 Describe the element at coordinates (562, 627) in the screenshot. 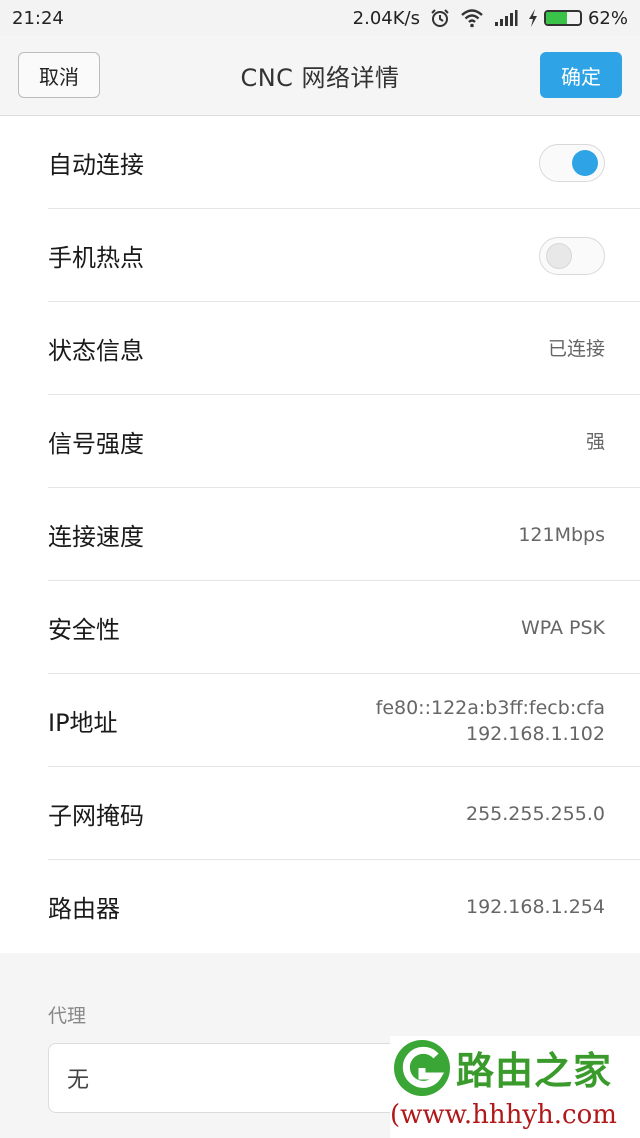

I see `security-value: WPA PSK` at that location.